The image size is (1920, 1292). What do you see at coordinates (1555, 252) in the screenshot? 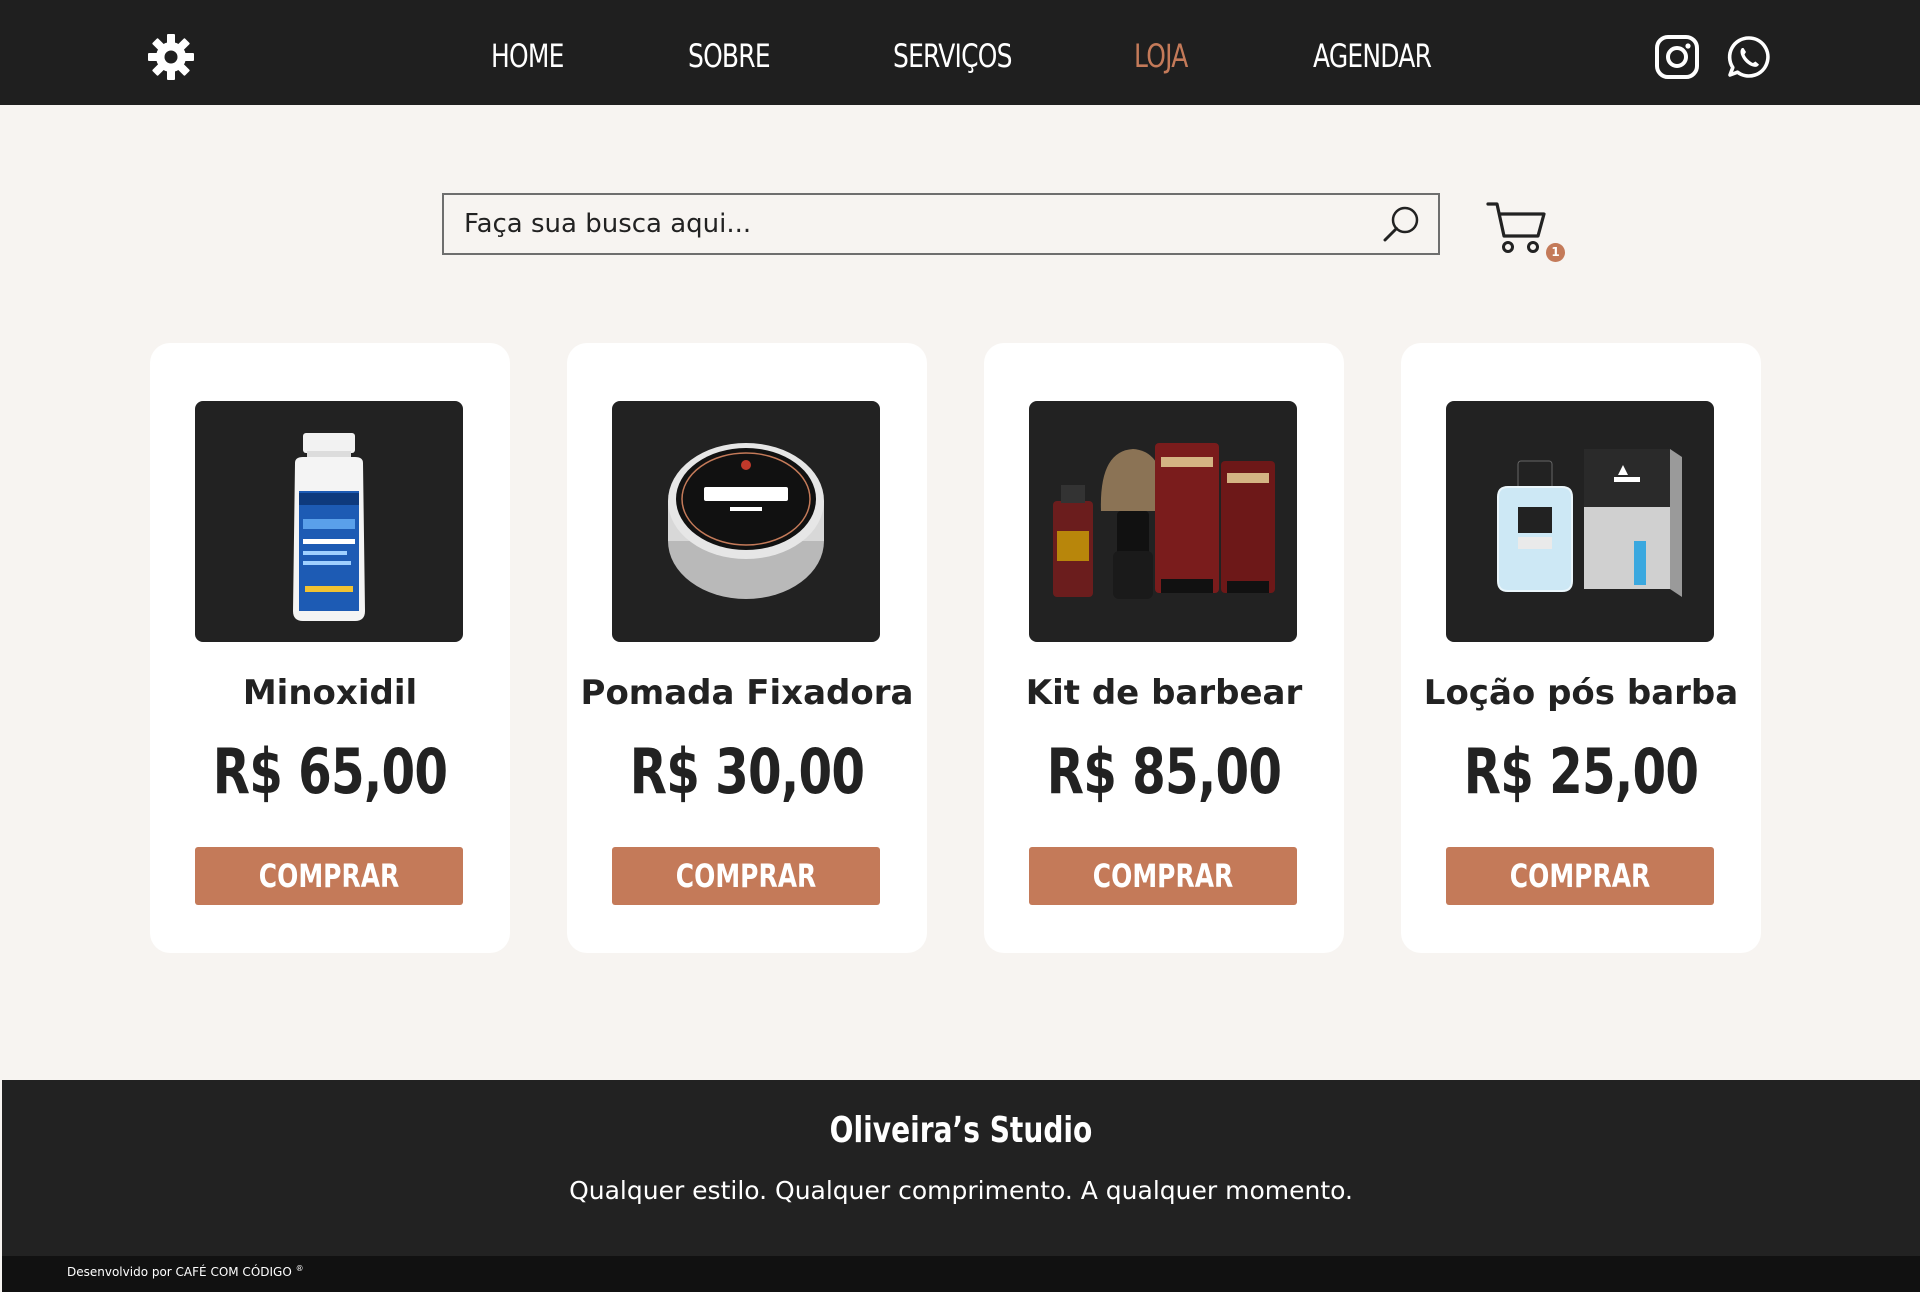
I see `cart-count-badge: 1` at bounding box center [1555, 252].